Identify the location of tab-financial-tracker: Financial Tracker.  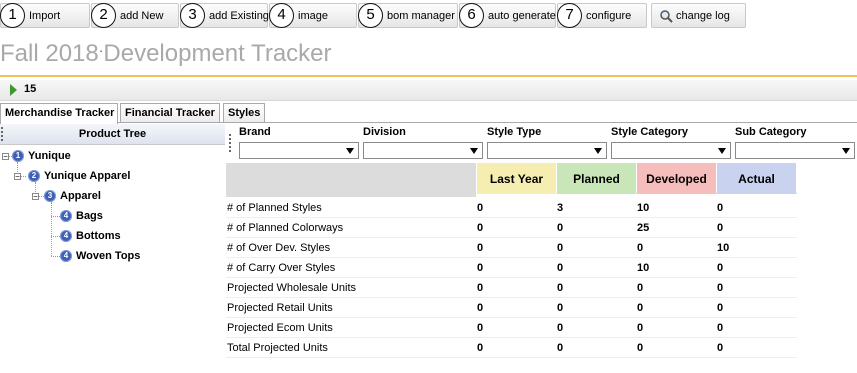
(170, 112).